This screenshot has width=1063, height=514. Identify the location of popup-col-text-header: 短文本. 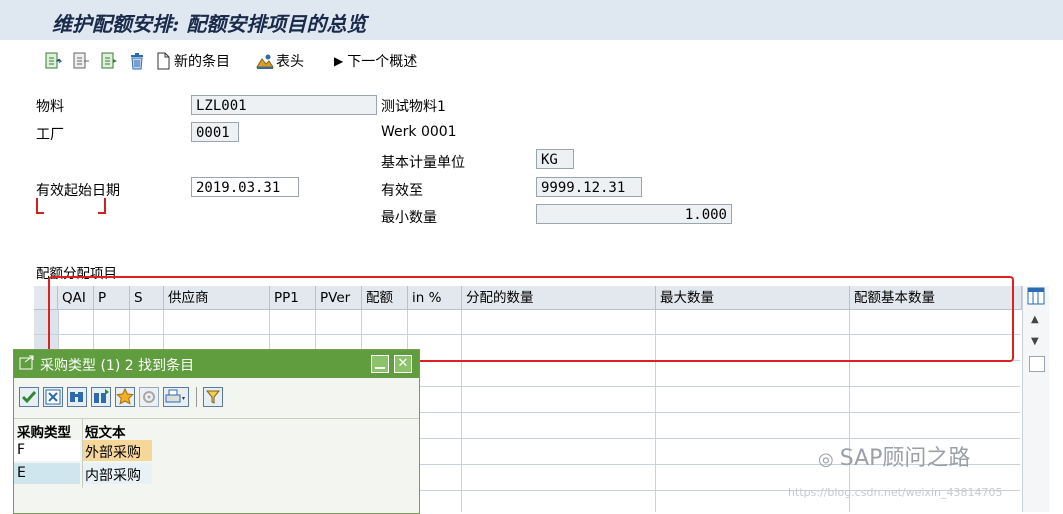
(105, 431).